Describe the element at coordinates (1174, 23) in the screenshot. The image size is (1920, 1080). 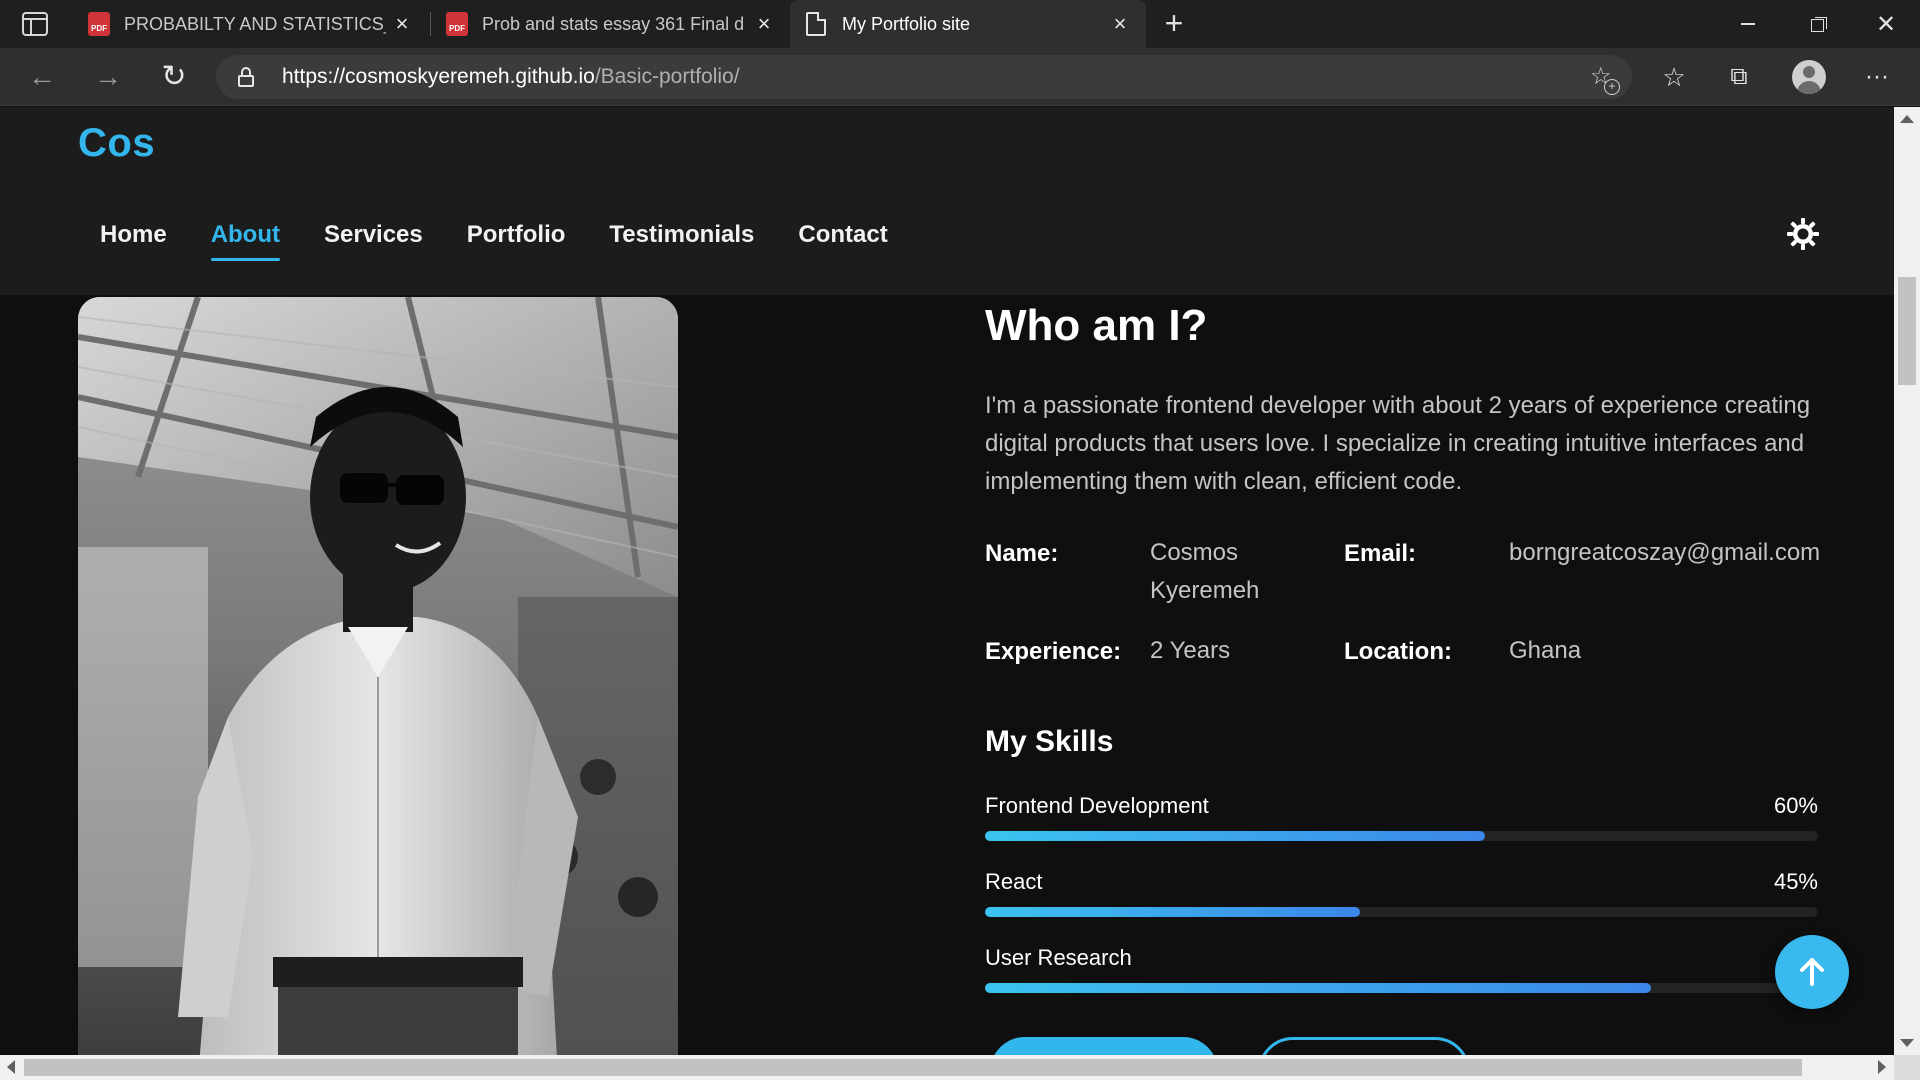
I see `new-tab-button: +` at that location.